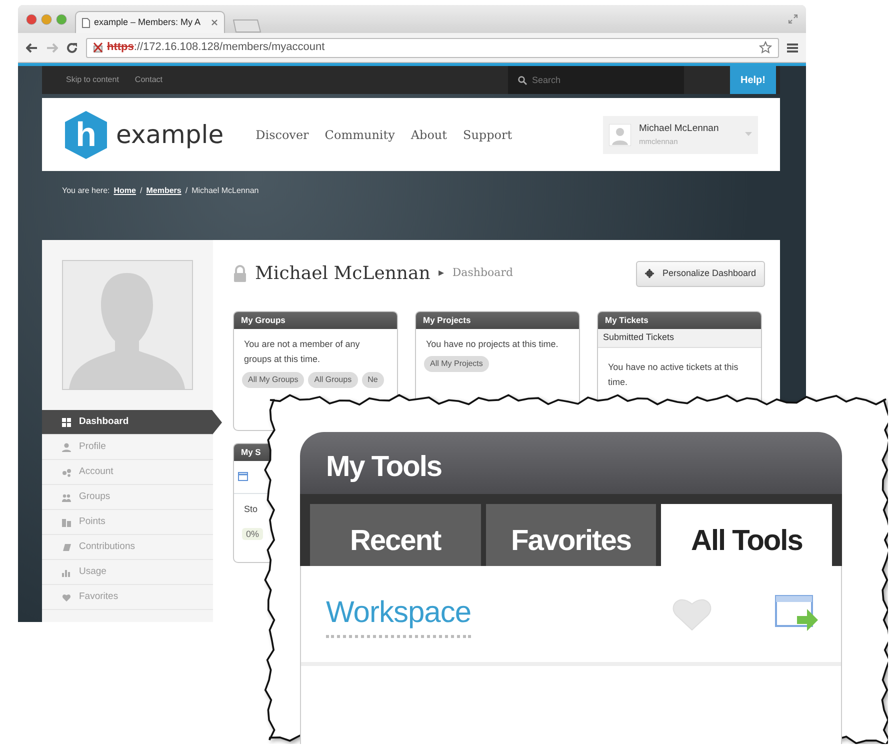 This screenshot has height=749, width=894. Describe the element at coordinates (148, 80) in the screenshot. I see `top-link: Contact` at that location.